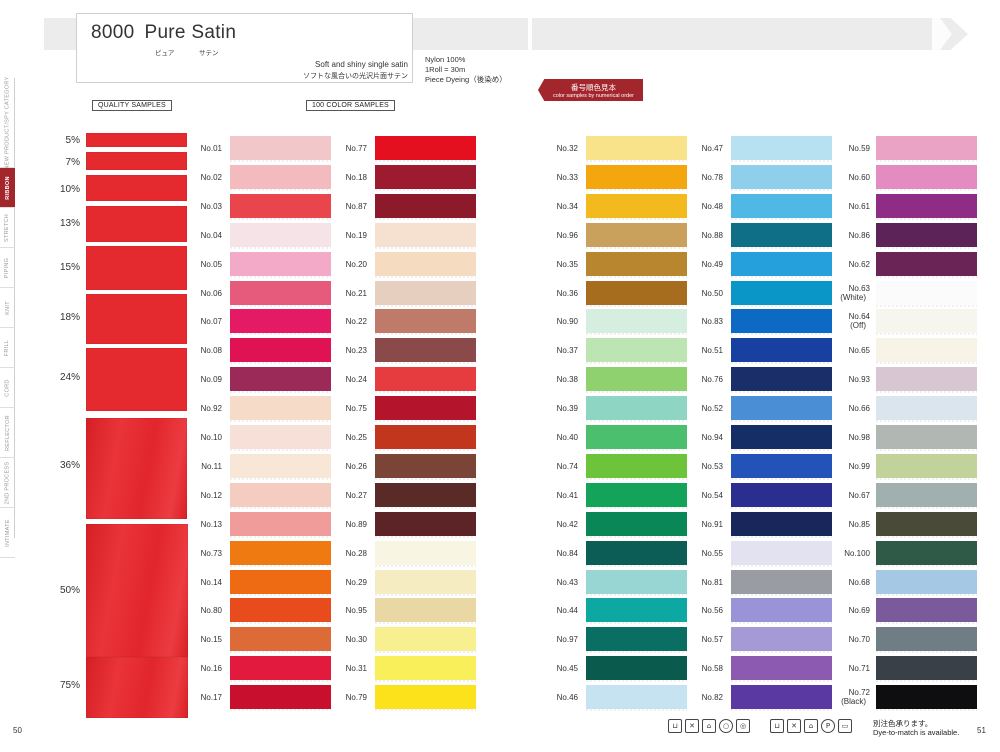  Describe the element at coordinates (343, 582) in the screenshot. I see `color-label: No.29` at that location.